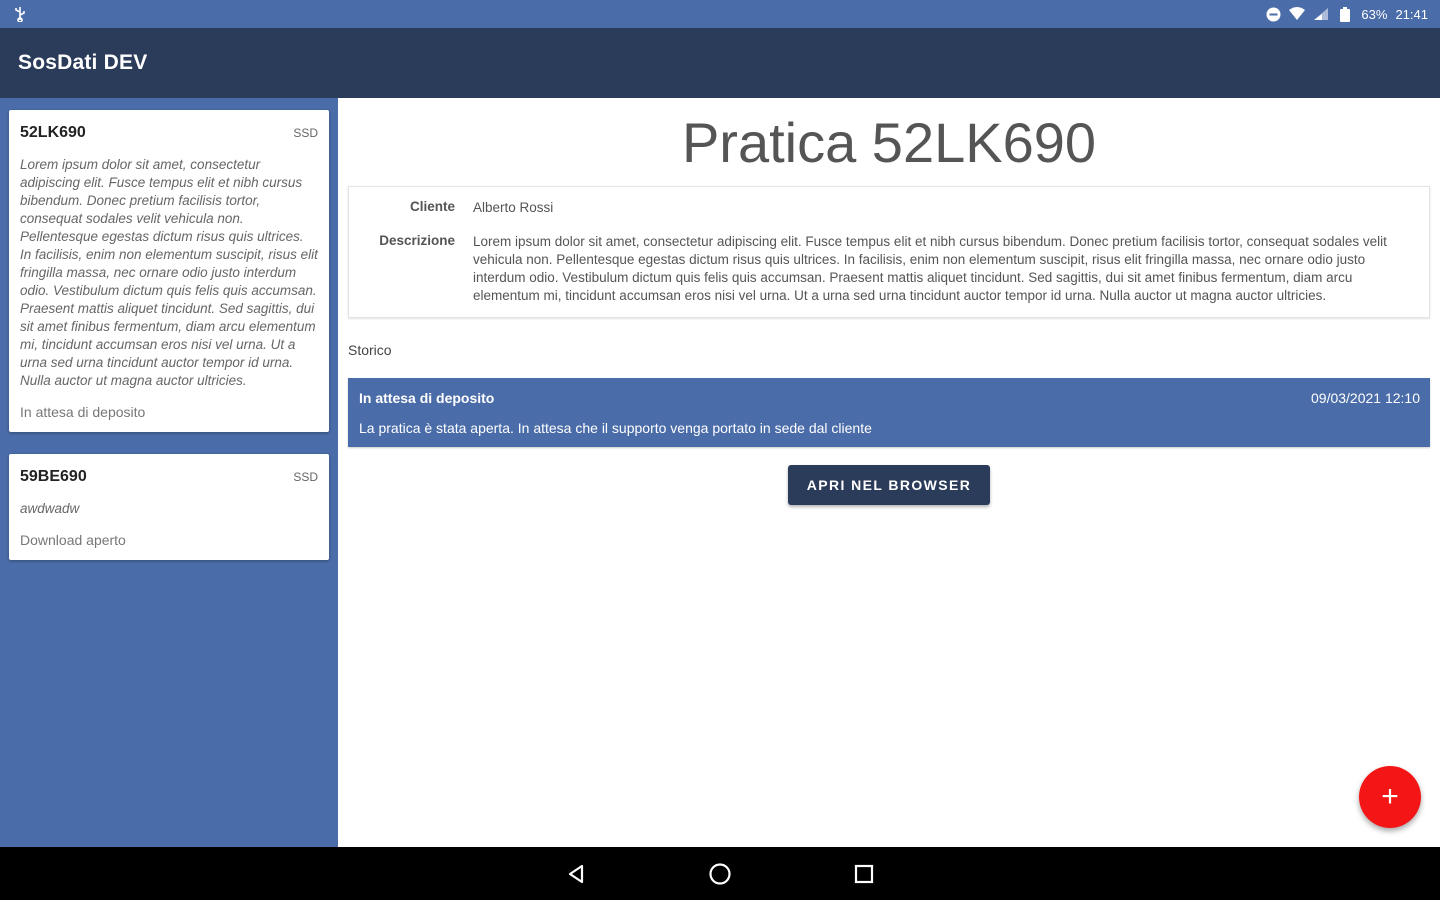  Describe the element at coordinates (889, 208) in the screenshot. I see `detail-row-client: Cliente Alberto Rossi` at that location.